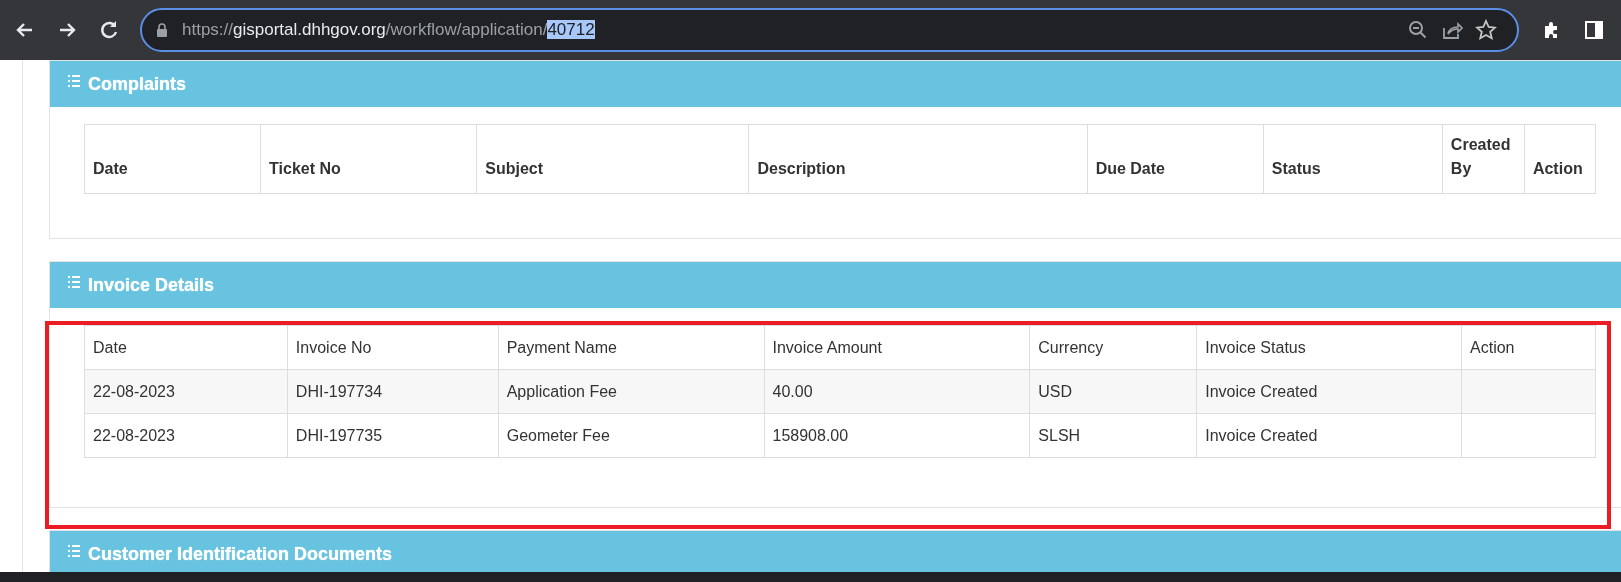 This screenshot has height=582, width=1621. I want to click on zoom-icon, so click(1418, 30).